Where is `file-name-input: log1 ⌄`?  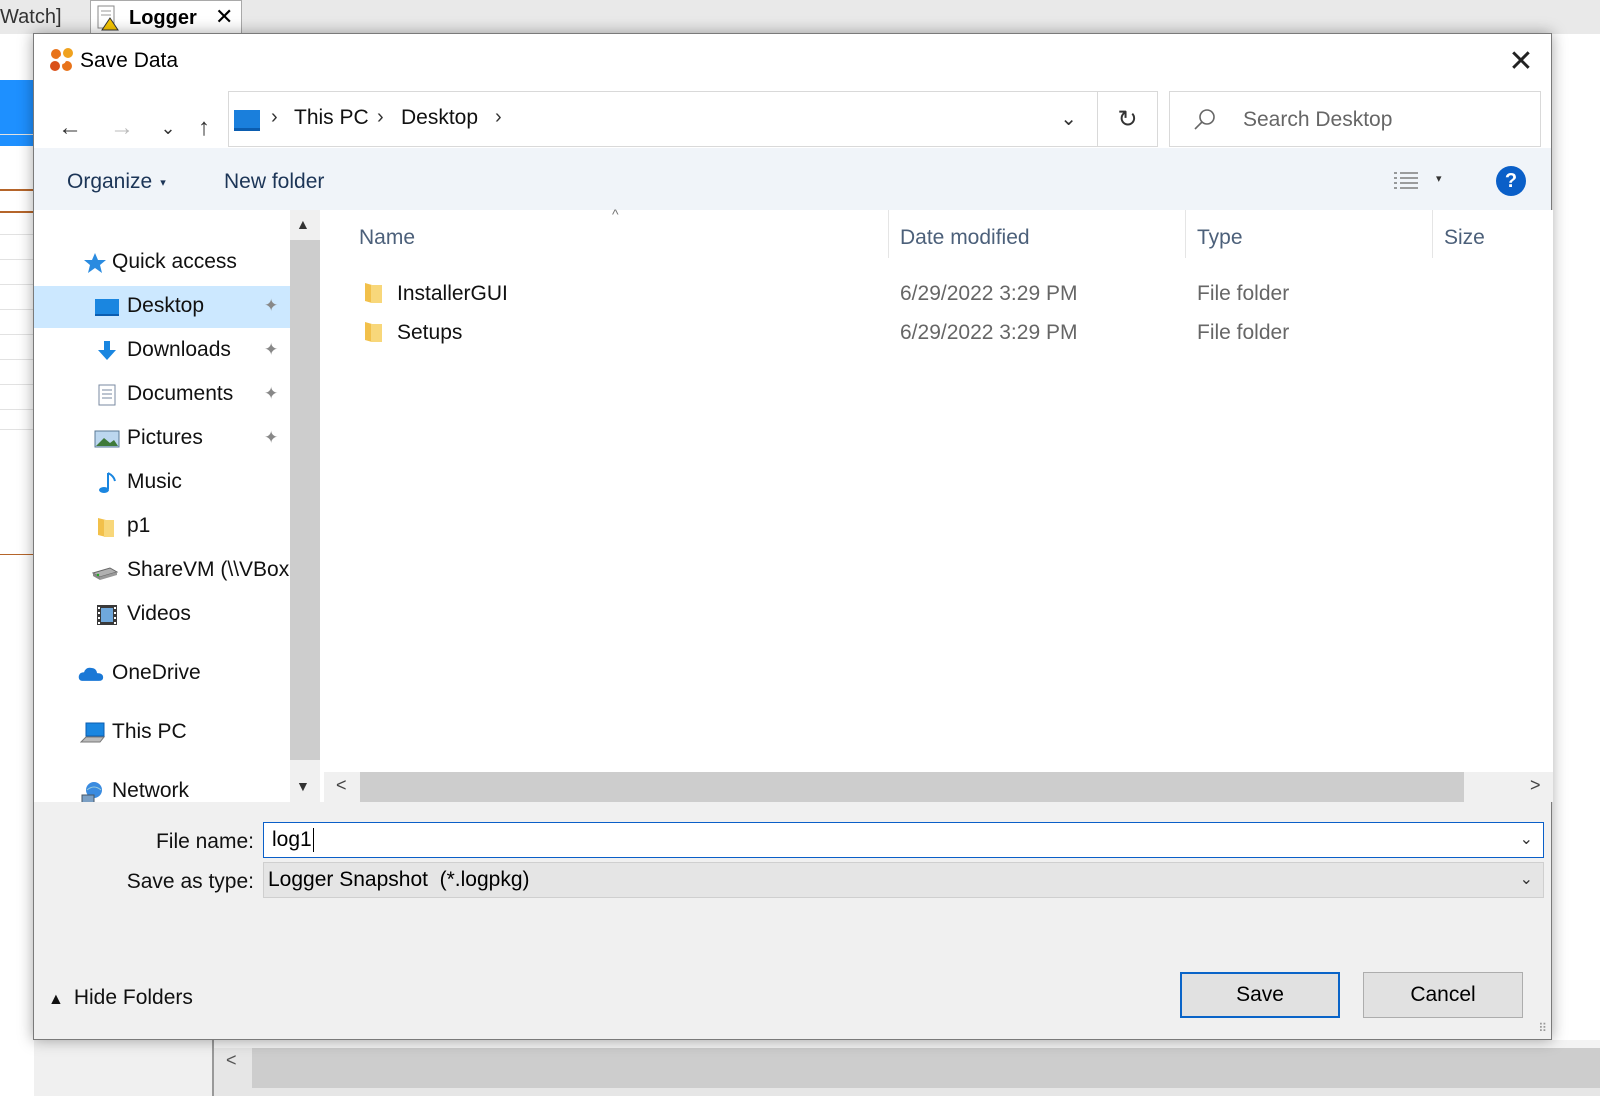
file-name-input: log1 ⌄ is located at coordinates (903, 840).